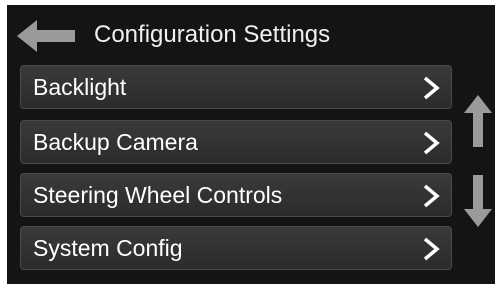 The height and width of the screenshot is (289, 501). What do you see at coordinates (80, 87) in the screenshot?
I see `menu-item-label: Backlight` at bounding box center [80, 87].